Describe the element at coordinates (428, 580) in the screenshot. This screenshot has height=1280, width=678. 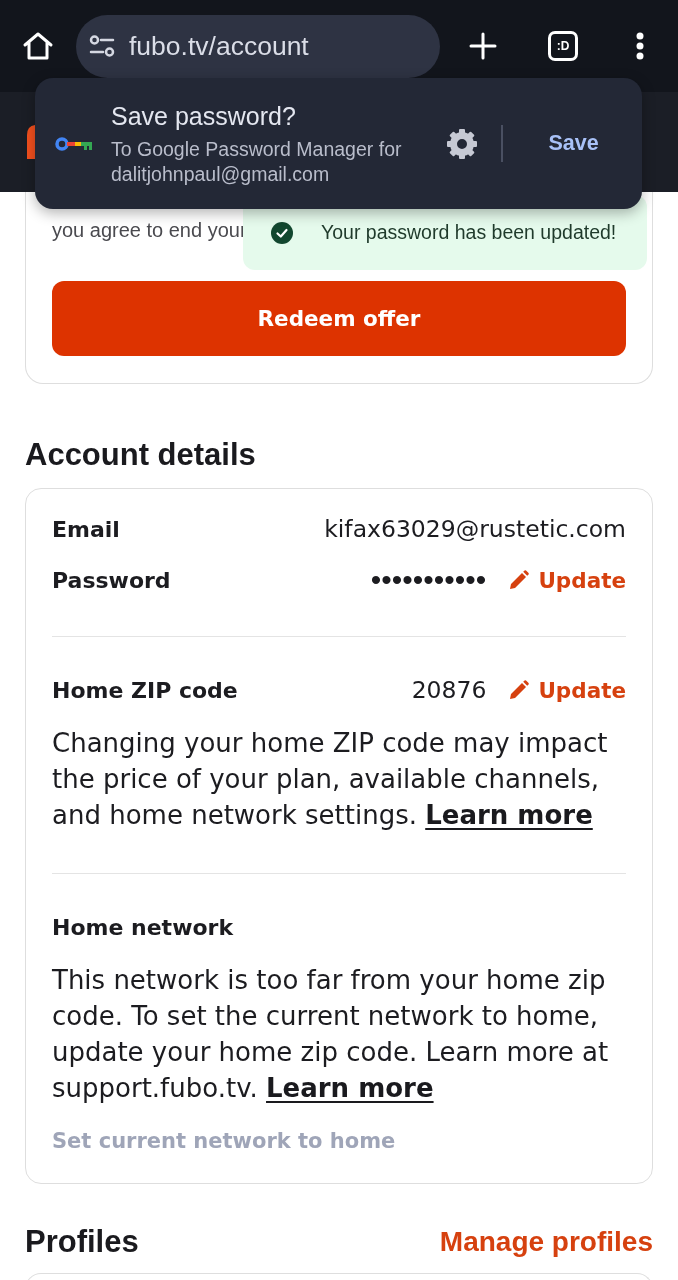
I see `field-value: •••••••••••` at that location.